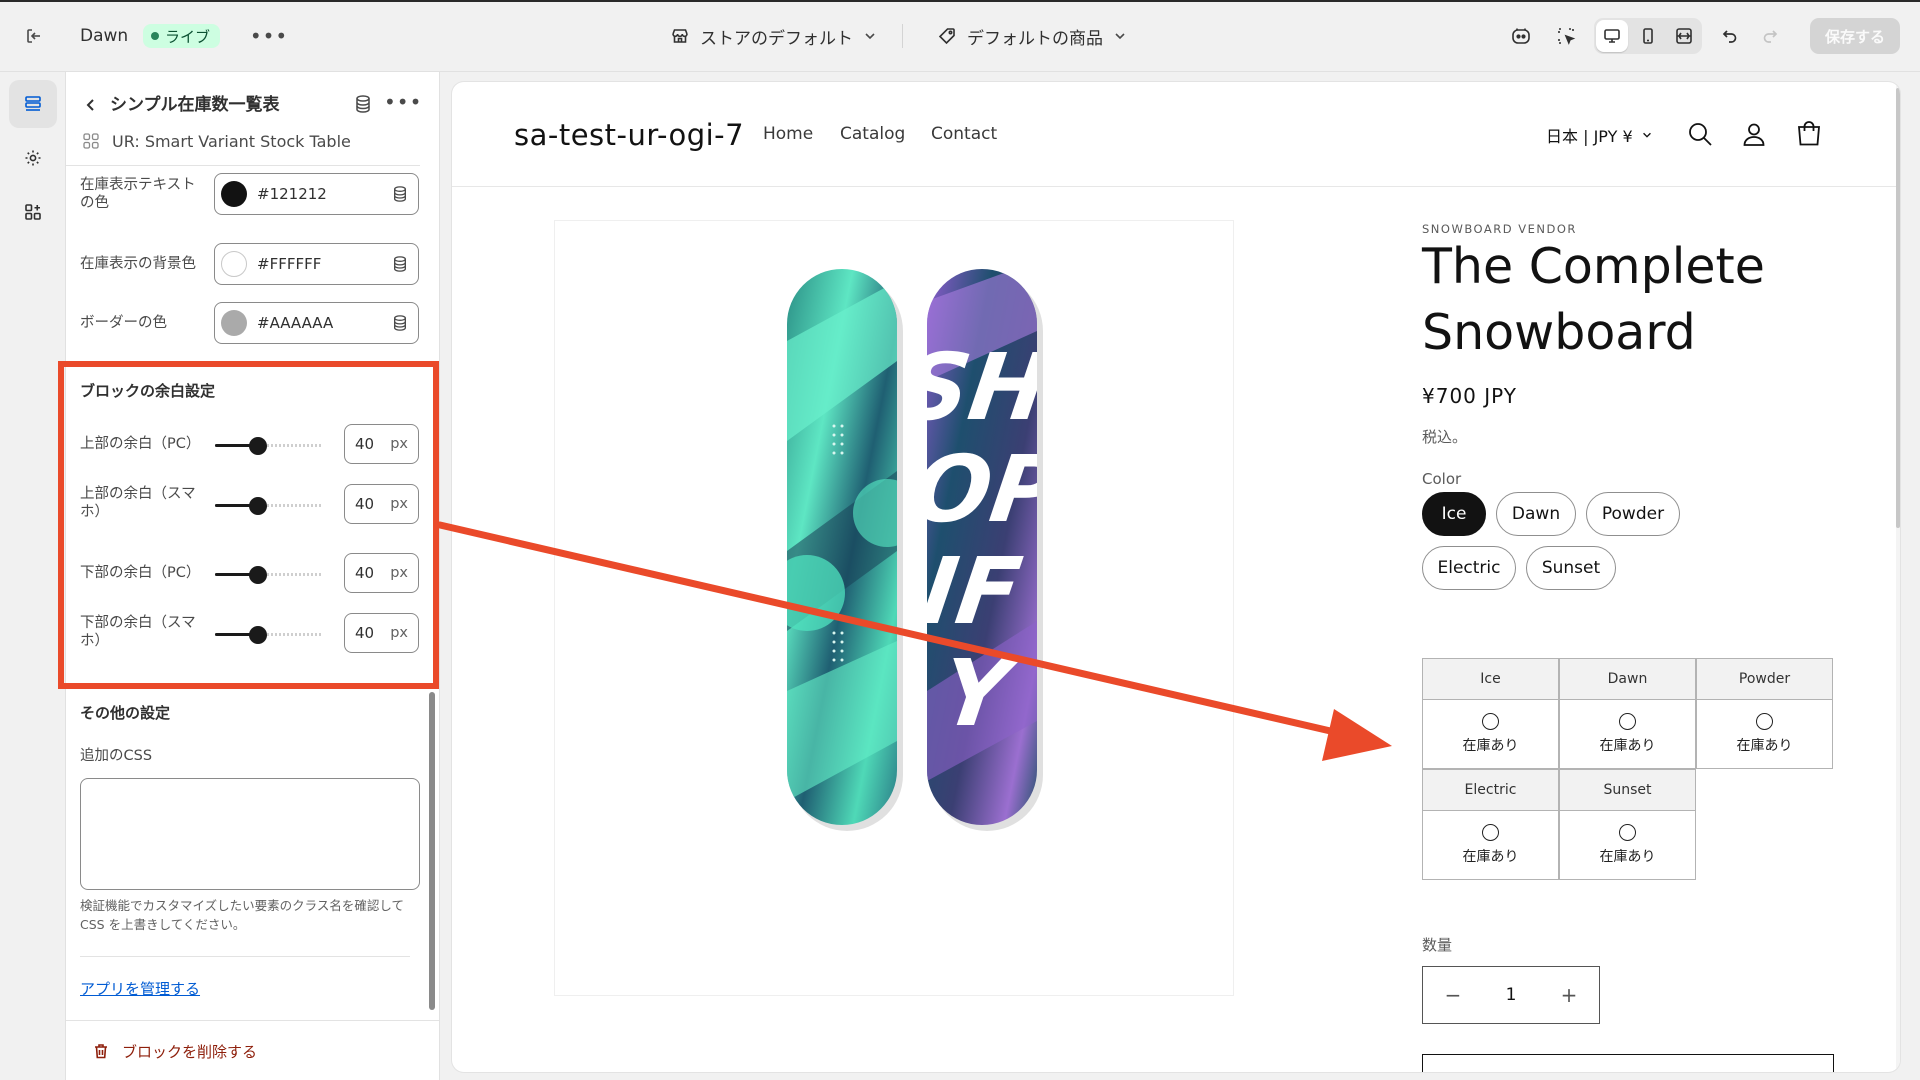 Image resolution: width=1920 pixels, height=1080 pixels. What do you see at coordinates (1571, 568) in the screenshot?
I see `color-option-sunset: Sunset` at bounding box center [1571, 568].